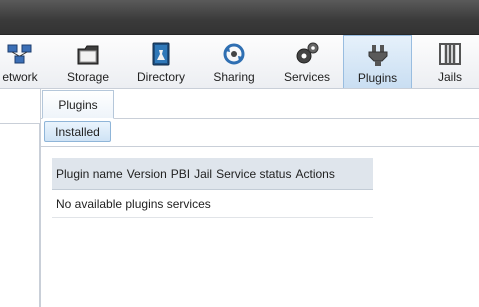 Image resolution: width=479 pixels, height=307 pixels. I want to click on tab-plugins-label: Plugins, so click(78, 104).